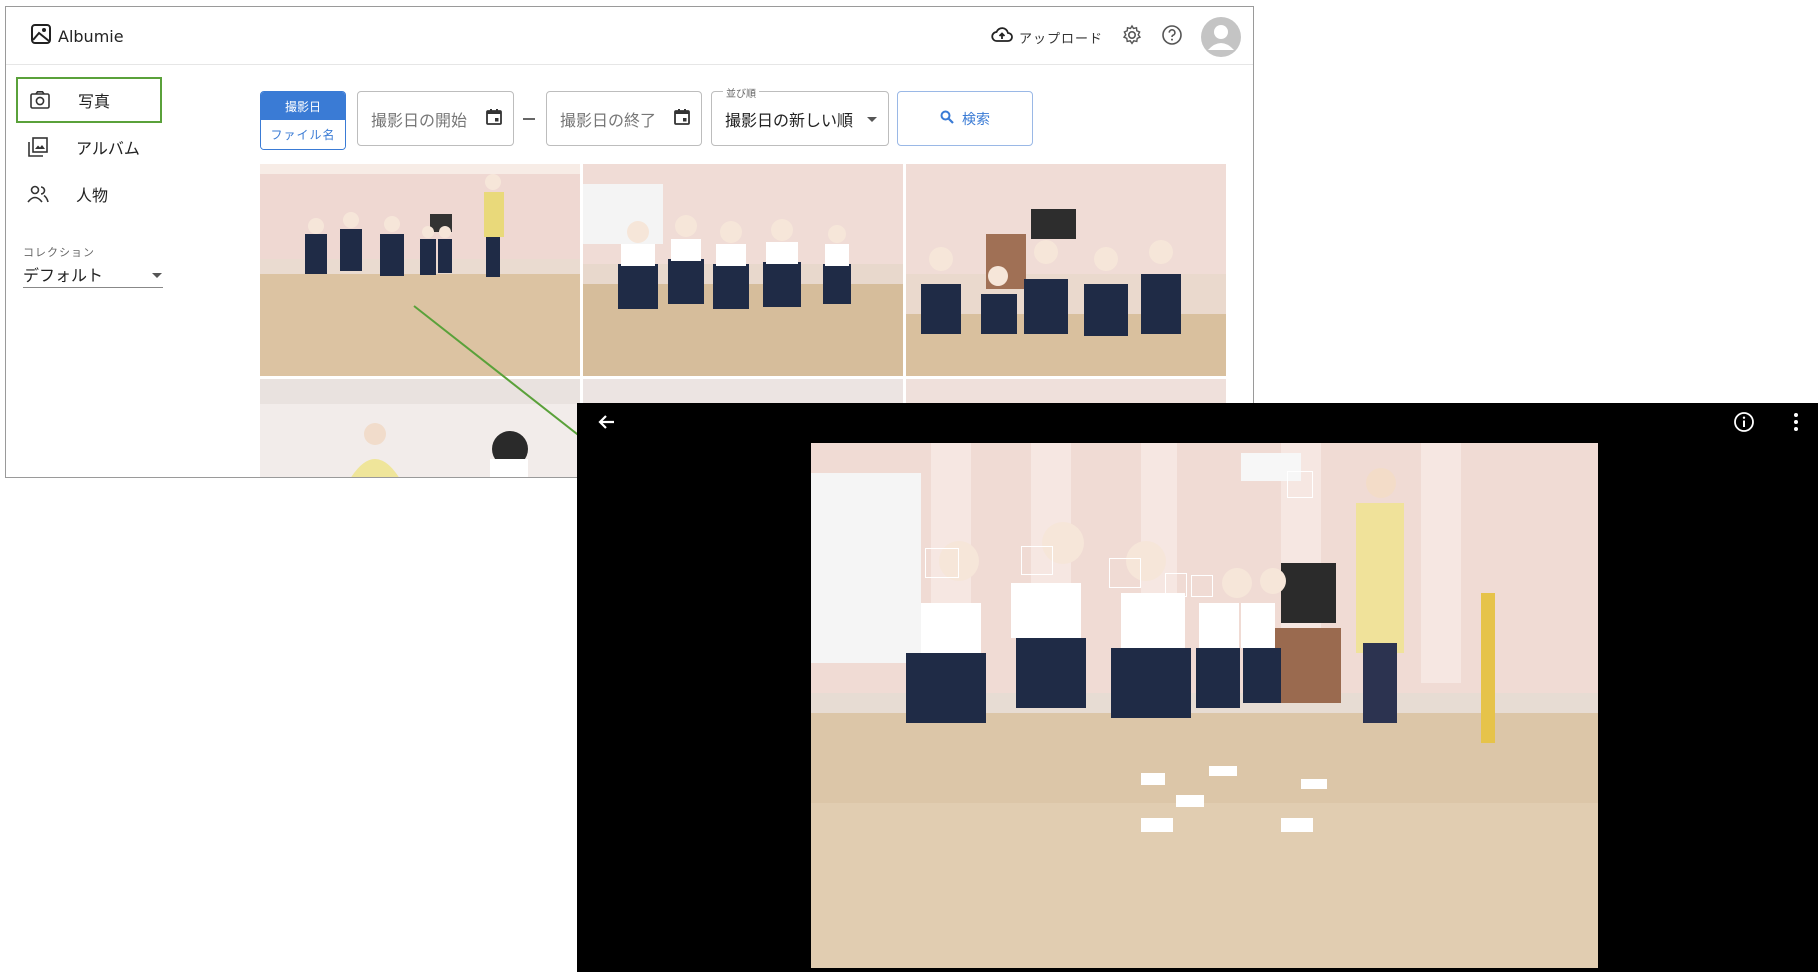  What do you see at coordinates (1796, 424) in the screenshot?
I see `more-vert-icon` at bounding box center [1796, 424].